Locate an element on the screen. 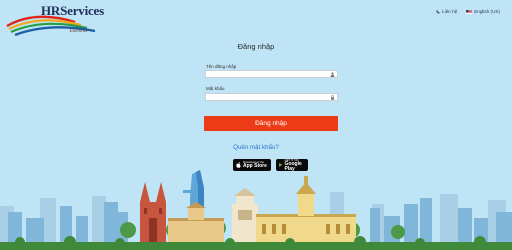 The width and height of the screenshot is (512, 250). password-field is located at coordinates (271, 101).